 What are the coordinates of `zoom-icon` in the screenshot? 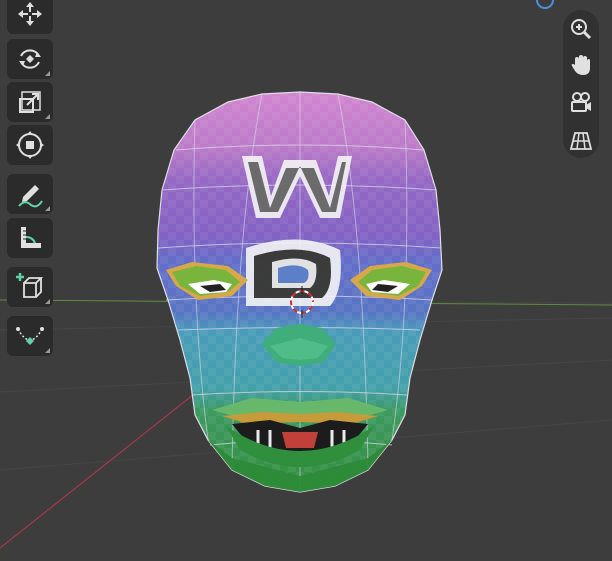 It's located at (581, 29).